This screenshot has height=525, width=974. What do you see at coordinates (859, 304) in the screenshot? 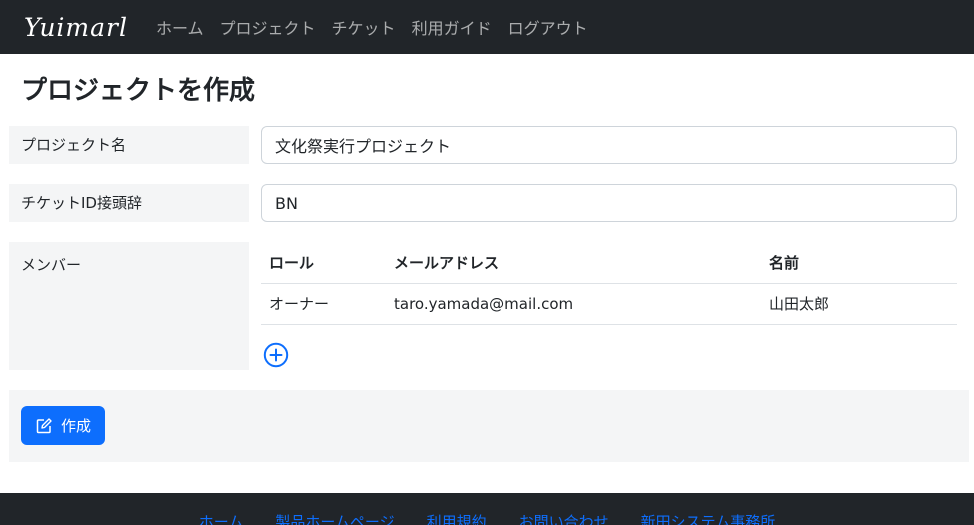
I see `member-name-cell: 山田太郎` at bounding box center [859, 304].